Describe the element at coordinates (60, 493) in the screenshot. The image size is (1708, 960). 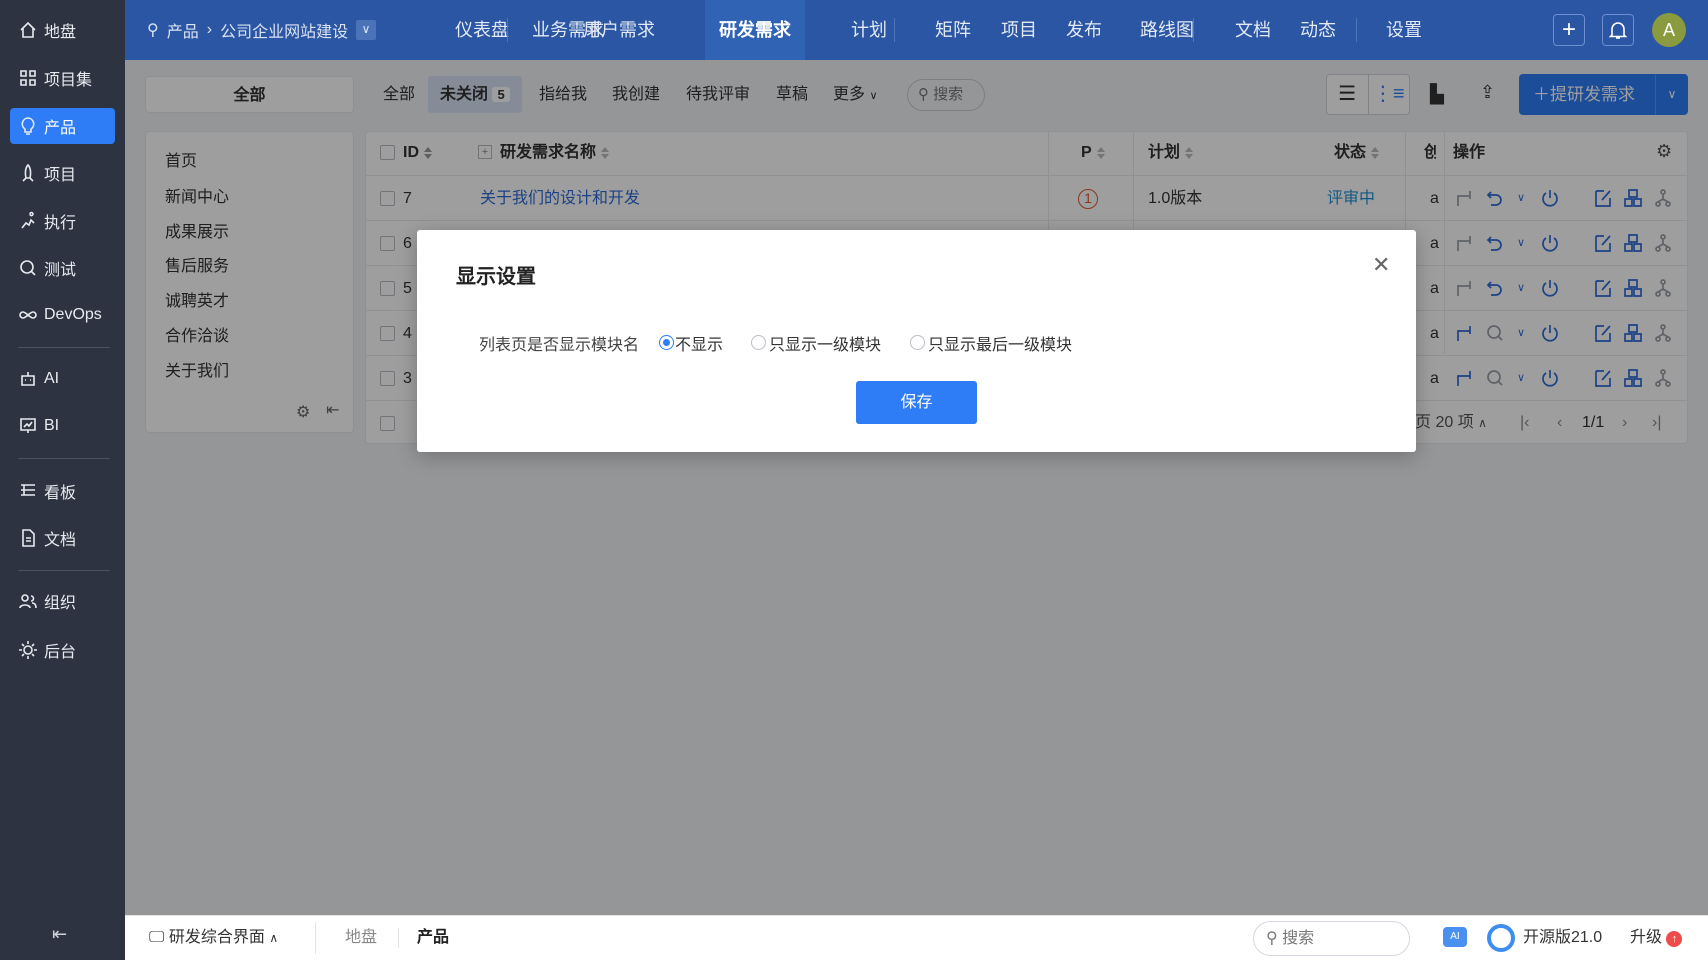
I see `sidebar-item-label: 看板` at that location.